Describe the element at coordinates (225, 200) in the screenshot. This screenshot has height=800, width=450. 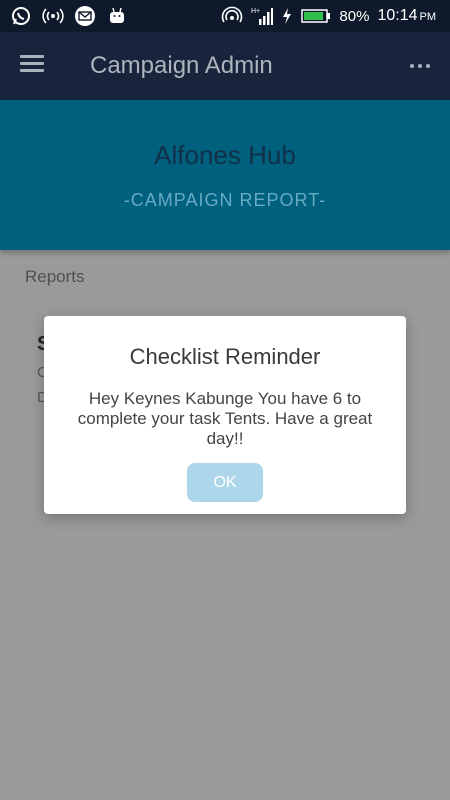
I see `hub-subtitle: -CAMPAIGN REPORT-` at that location.